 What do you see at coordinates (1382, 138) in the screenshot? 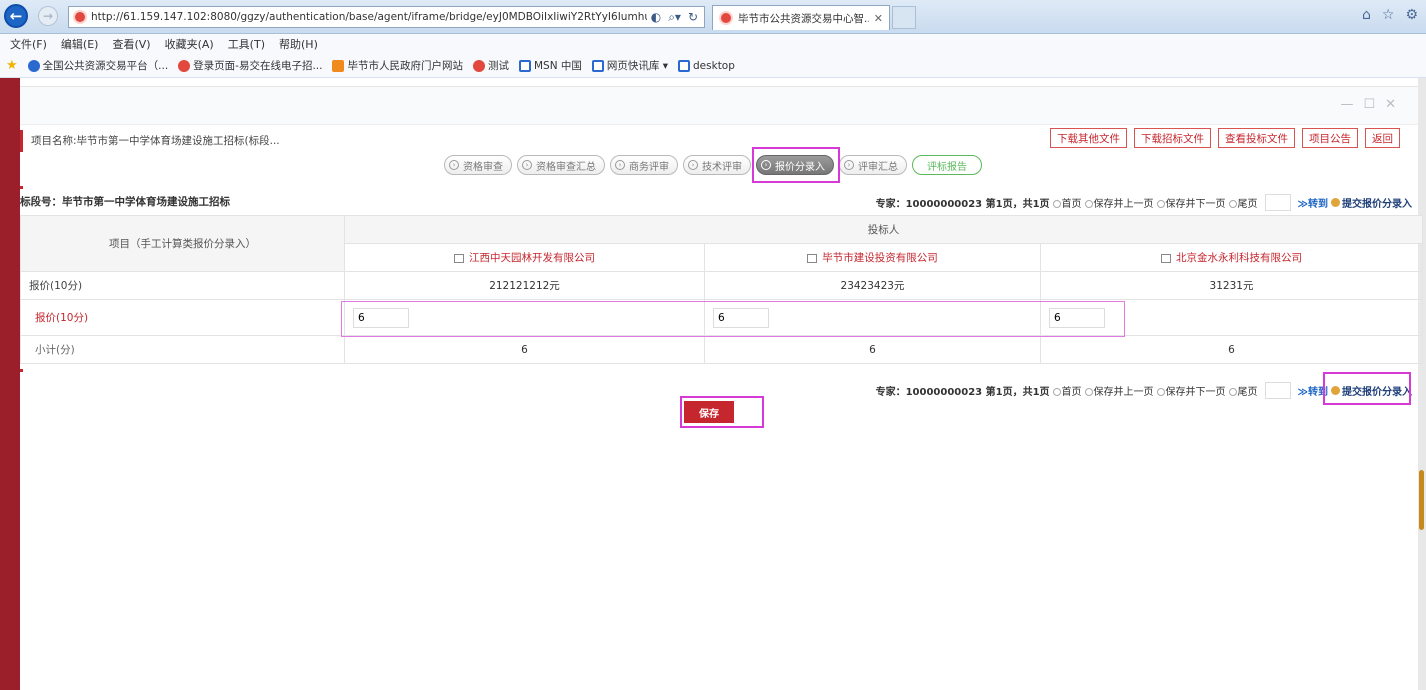
I see `return-button: 返回` at bounding box center [1382, 138].